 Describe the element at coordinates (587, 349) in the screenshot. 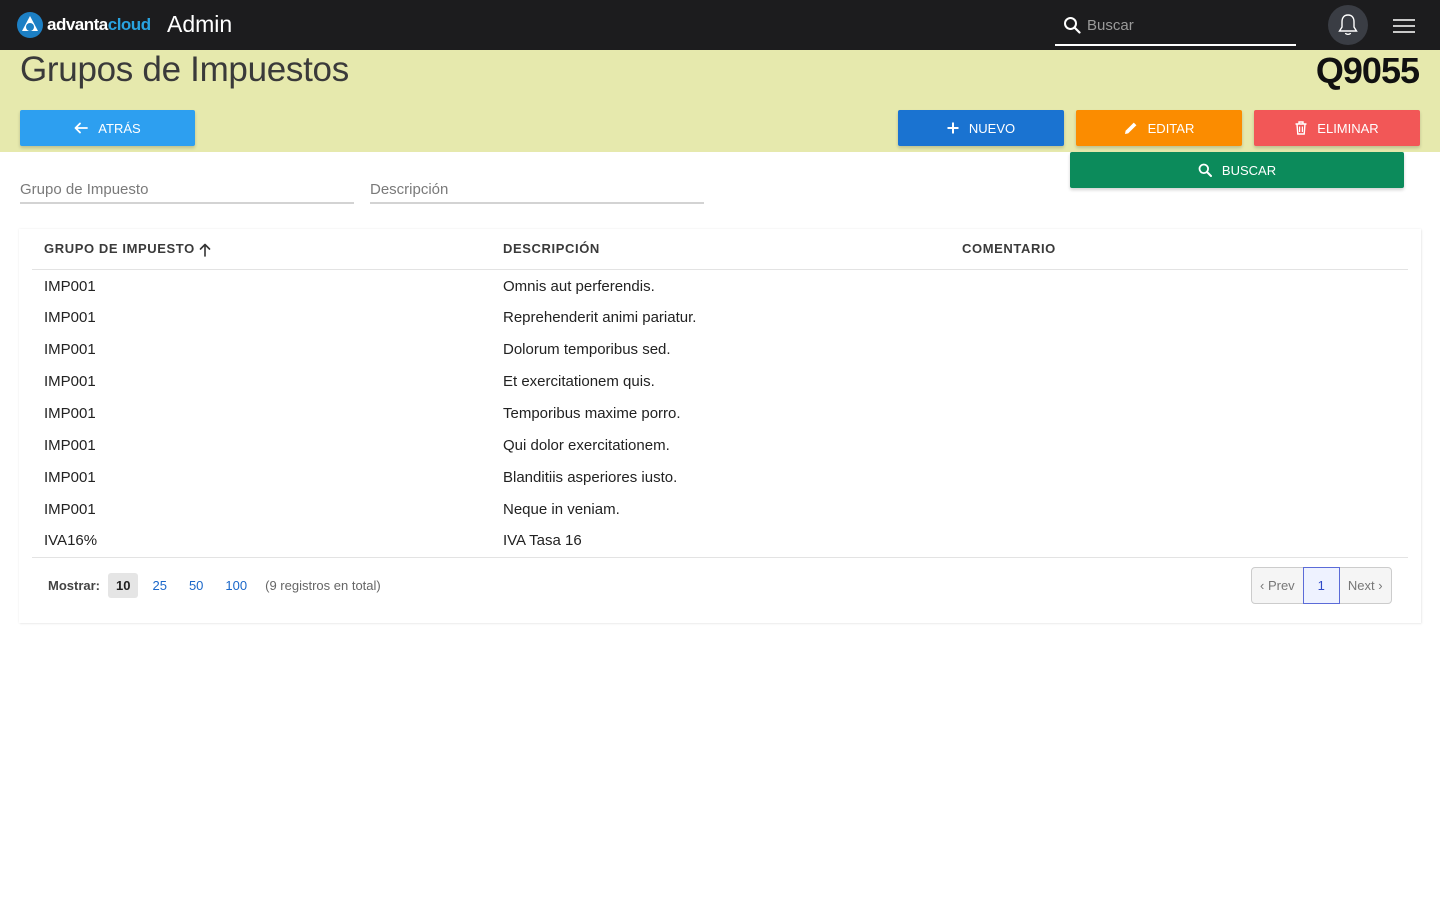

I see `cell-description: Dolorum temporibus sed.` at that location.